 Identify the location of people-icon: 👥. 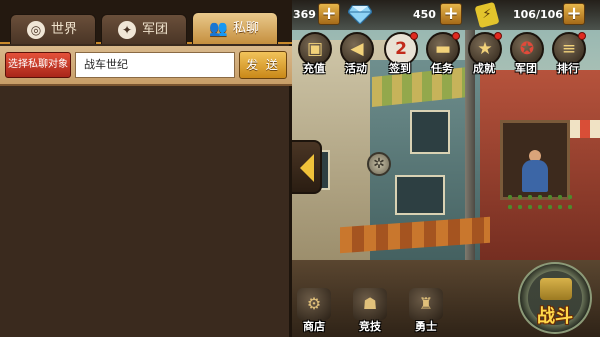
(218, 28).